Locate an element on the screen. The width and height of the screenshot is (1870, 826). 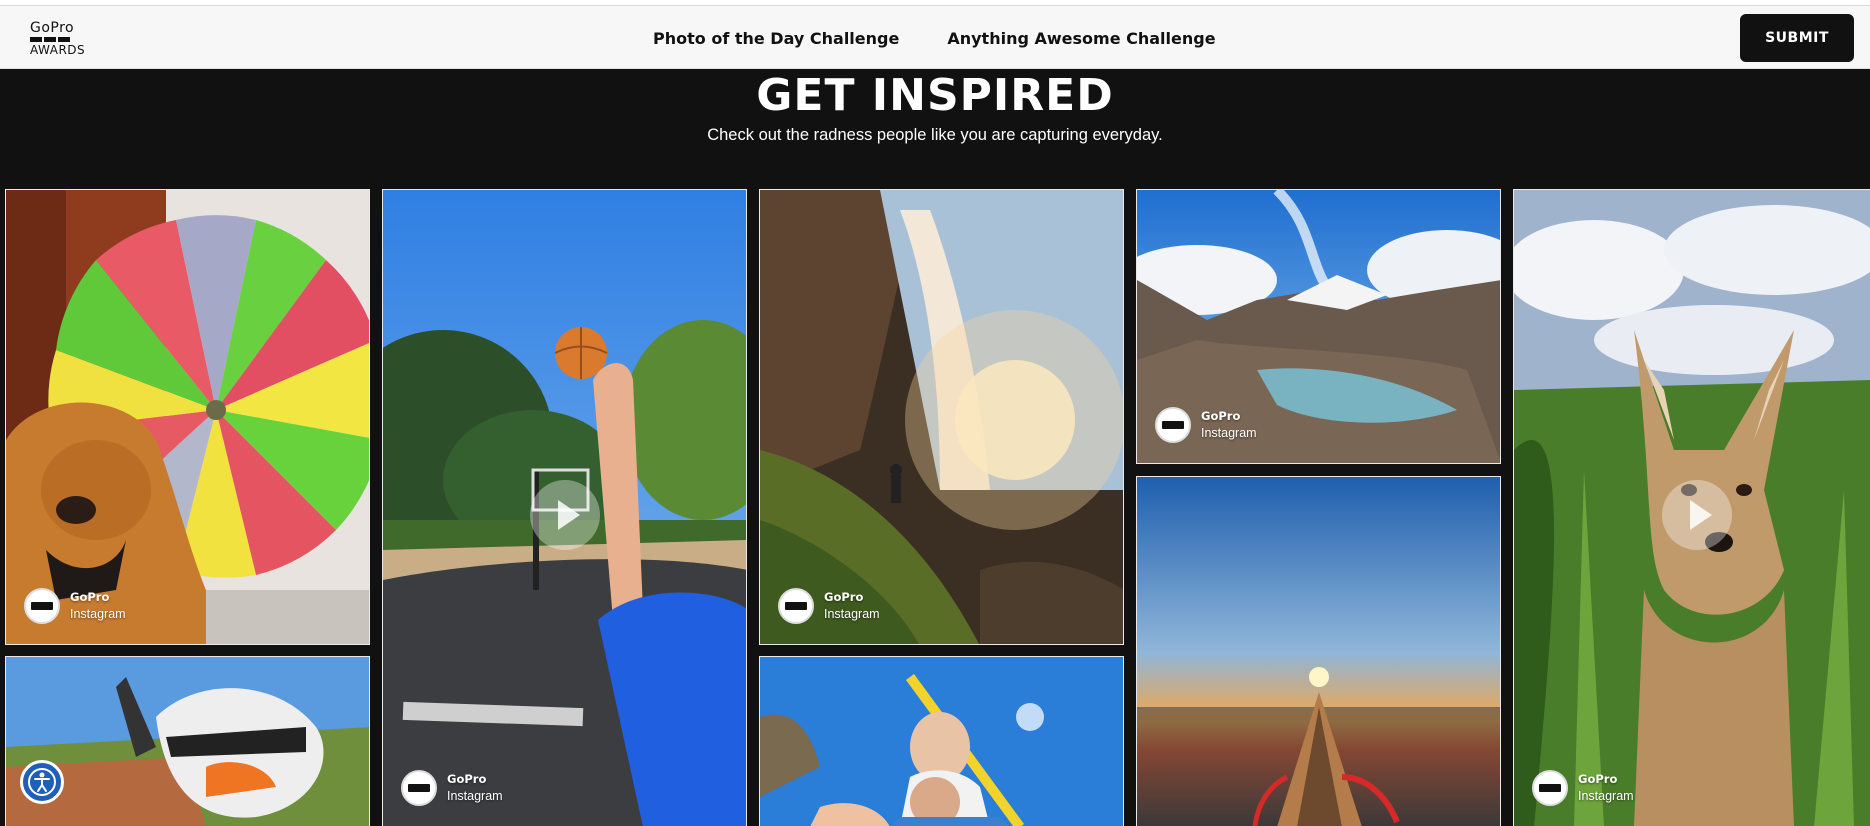
accessibility-button is located at coordinates (42, 782).